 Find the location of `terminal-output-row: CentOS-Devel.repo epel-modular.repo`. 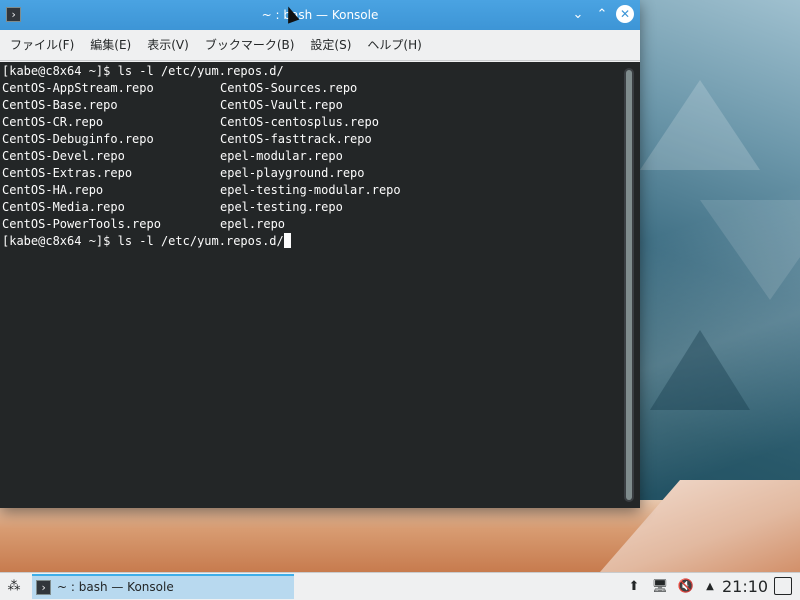

terminal-output-row: CentOS-Devel.repo epel-modular.repo is located at coordinates (172, 156).